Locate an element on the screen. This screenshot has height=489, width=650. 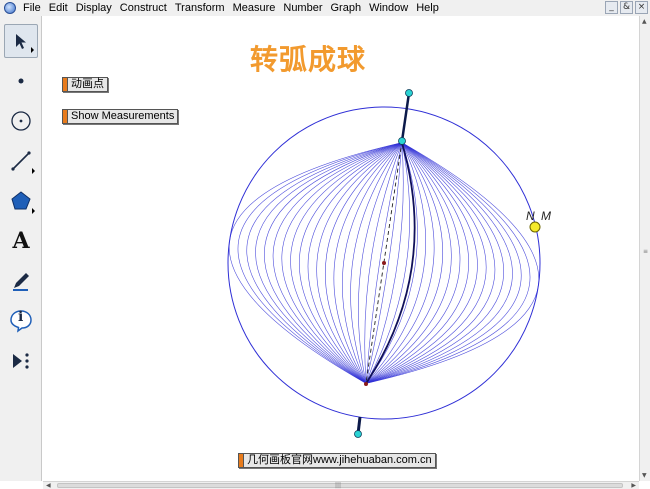
top-pole-point is located at coordinates (402, 141).